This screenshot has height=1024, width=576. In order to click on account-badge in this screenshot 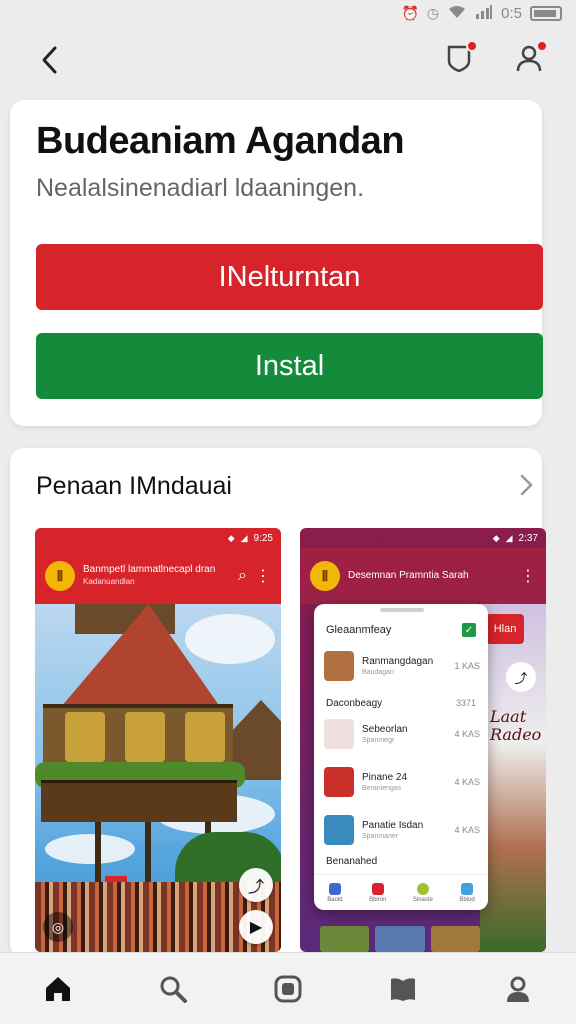, I will do `click(542, 46)`.